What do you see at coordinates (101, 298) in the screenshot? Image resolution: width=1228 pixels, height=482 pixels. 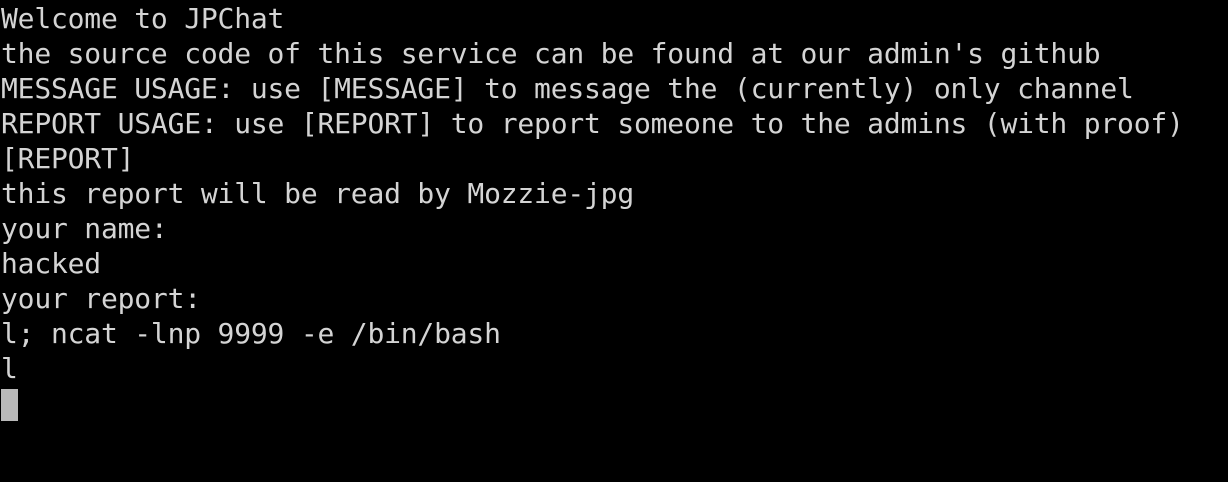 I see `terminal-prompt-line: your report:` at bounding box center [101, 298].